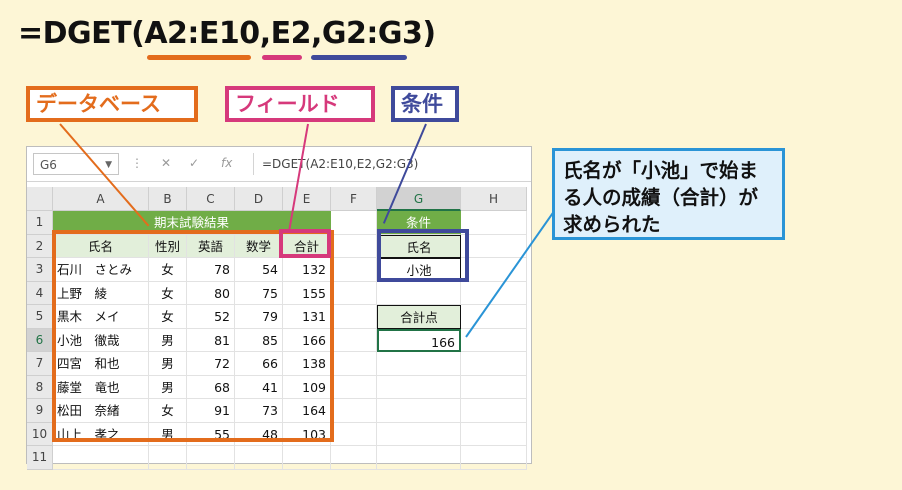 This screenshot has width=902, height=490. What do you see at coordinates (48, 165) in the screenshot?
I see `name-box-value: G6` at bounding box center [48, 165].